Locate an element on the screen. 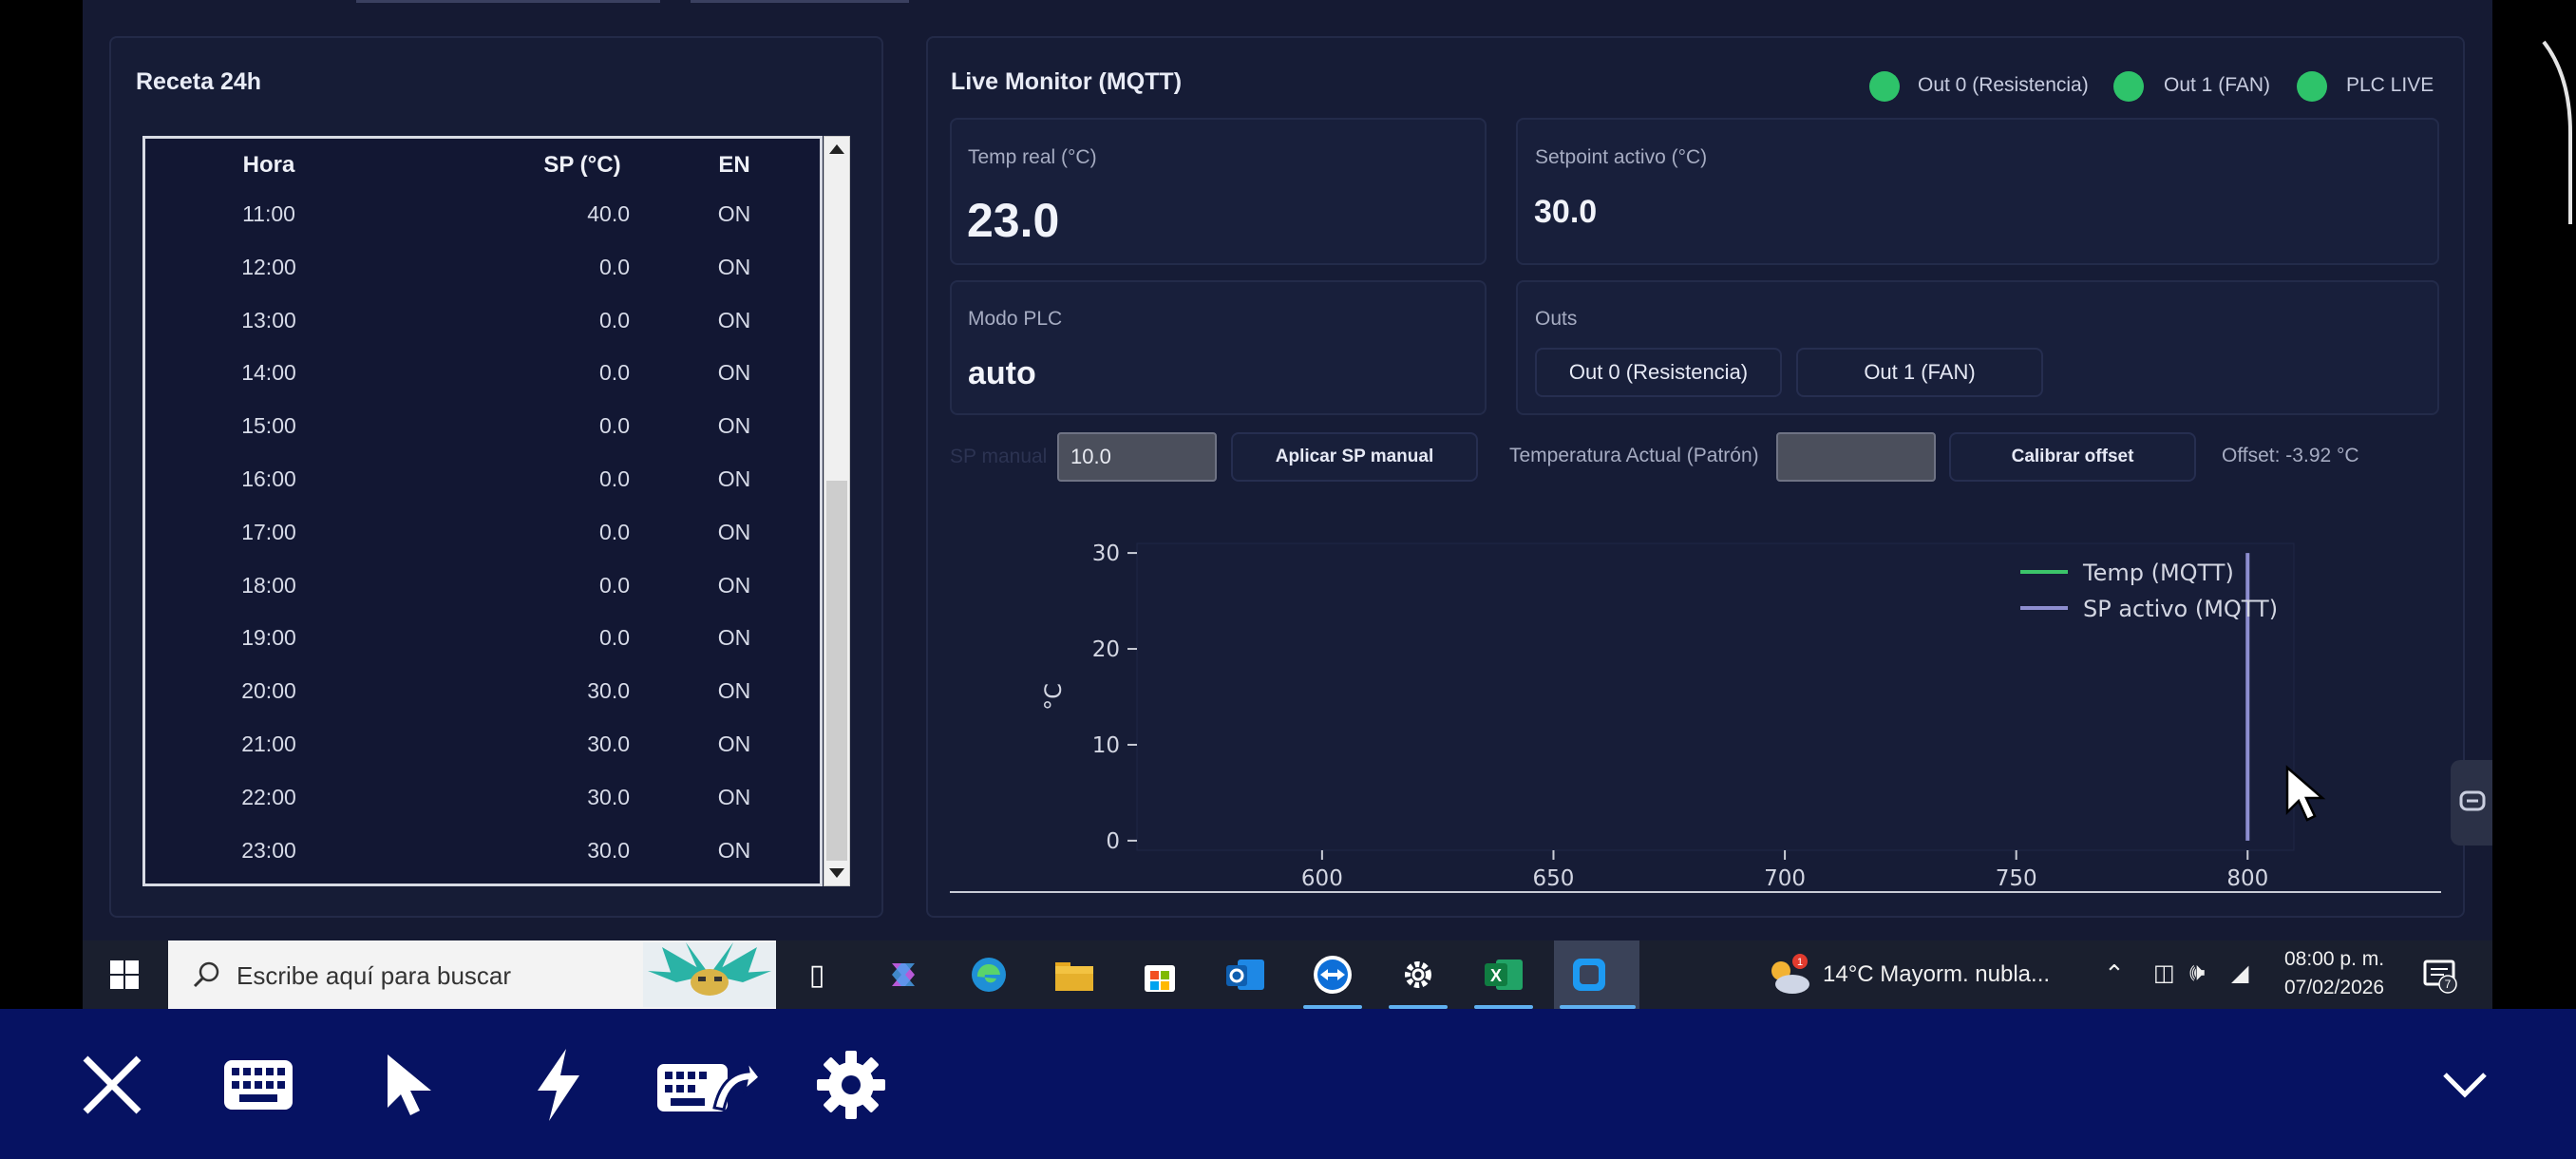 The image size is (2576, 1159). search-icon is located at coordinates (206, 974).